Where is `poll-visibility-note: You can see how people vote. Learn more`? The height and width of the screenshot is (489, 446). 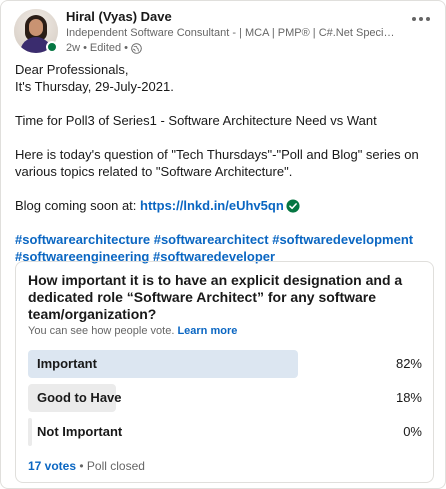
poll-visibility-note: You can see how people vote. Learn more is located at coordinates (132, 331).